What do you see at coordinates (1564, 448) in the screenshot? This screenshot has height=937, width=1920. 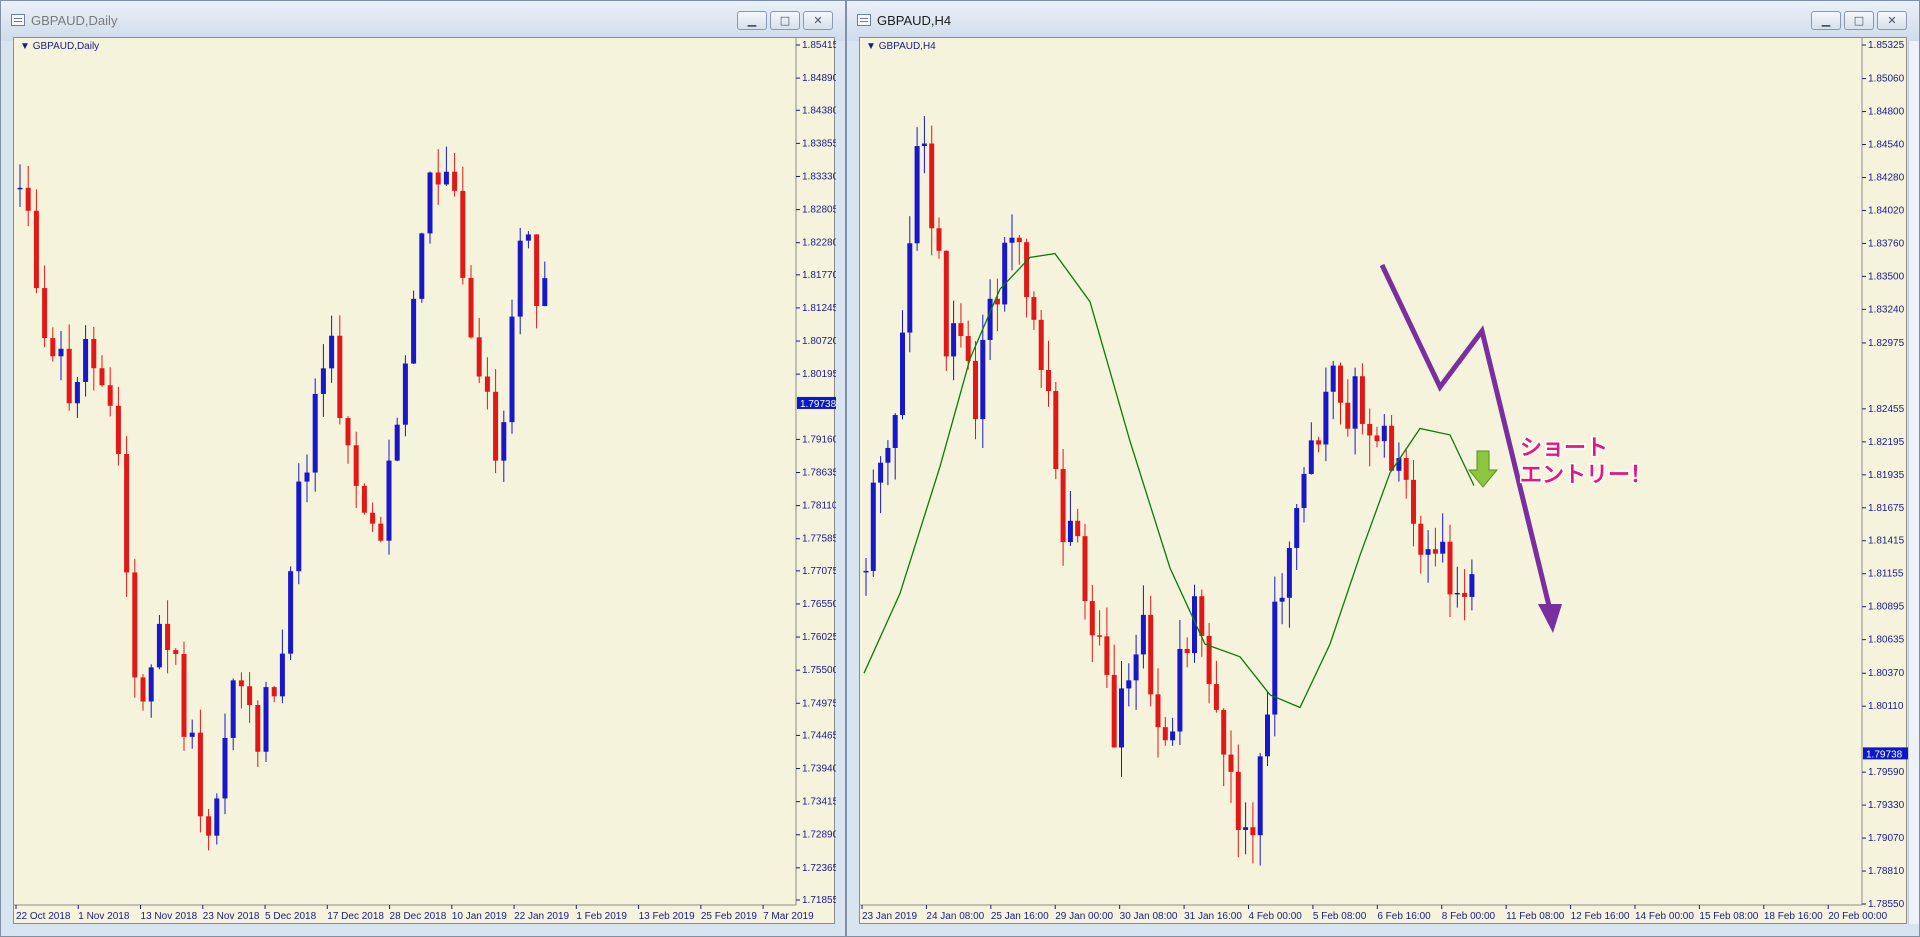 I see `annotation-line-1: ショート` at bounding box center [1564, 448].